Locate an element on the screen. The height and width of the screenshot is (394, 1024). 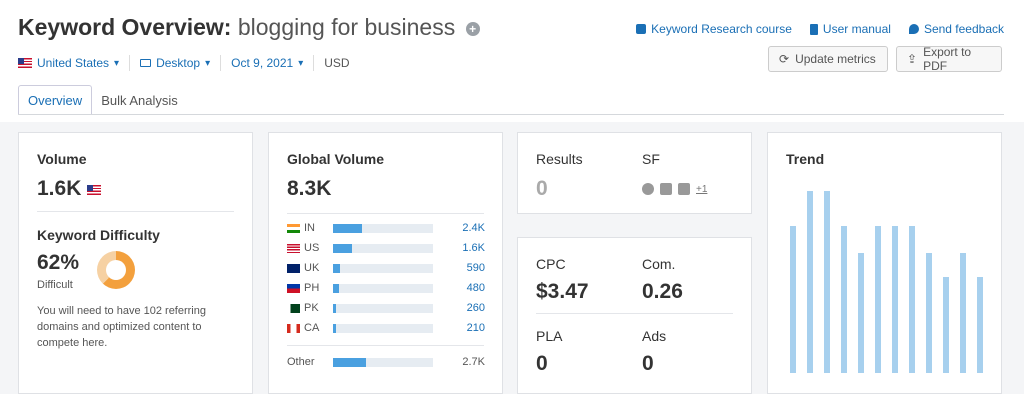
results-label: Results is located at coordinates (559, 159).